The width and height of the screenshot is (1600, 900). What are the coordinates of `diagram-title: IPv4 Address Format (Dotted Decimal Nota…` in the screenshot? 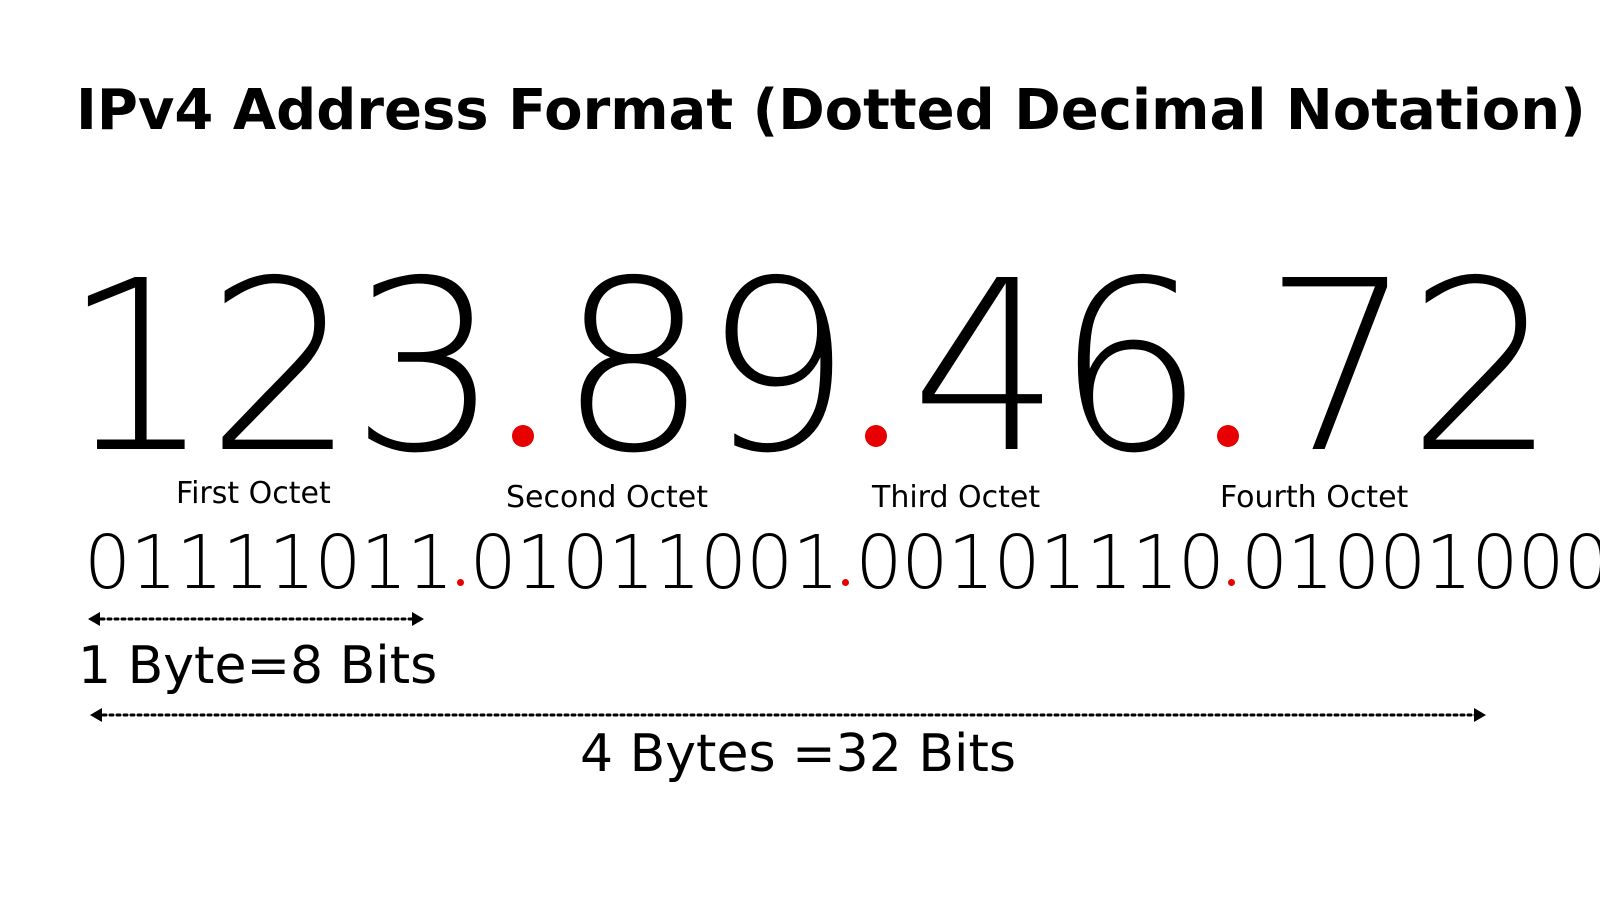 It's located at (831, 110).